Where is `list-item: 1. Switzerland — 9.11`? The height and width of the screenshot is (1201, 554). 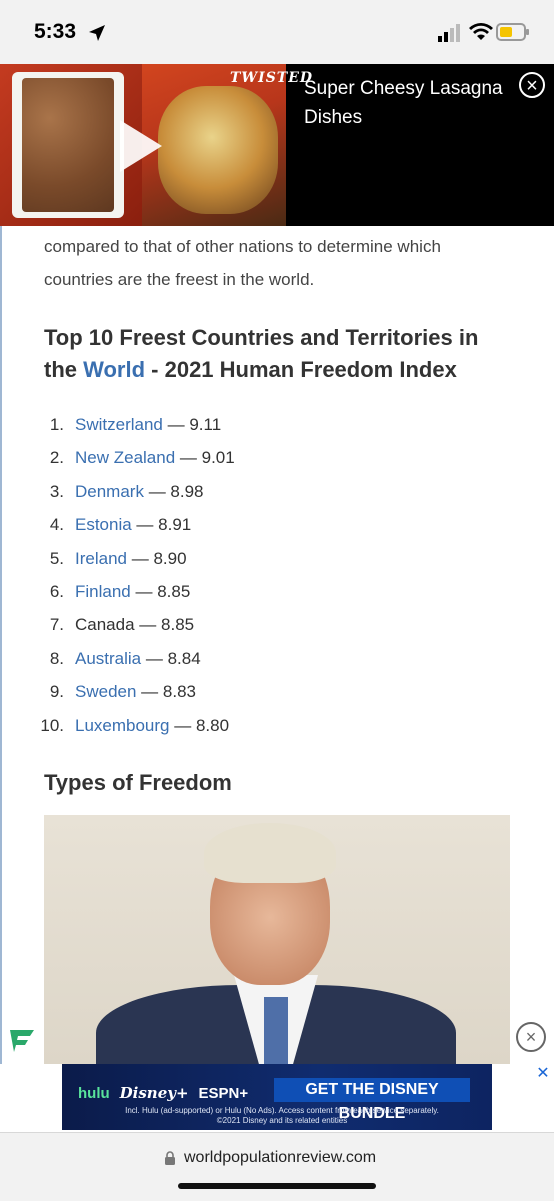 list-item: 1. Switzerland — 9.11 is located at coordinates (277, 424).